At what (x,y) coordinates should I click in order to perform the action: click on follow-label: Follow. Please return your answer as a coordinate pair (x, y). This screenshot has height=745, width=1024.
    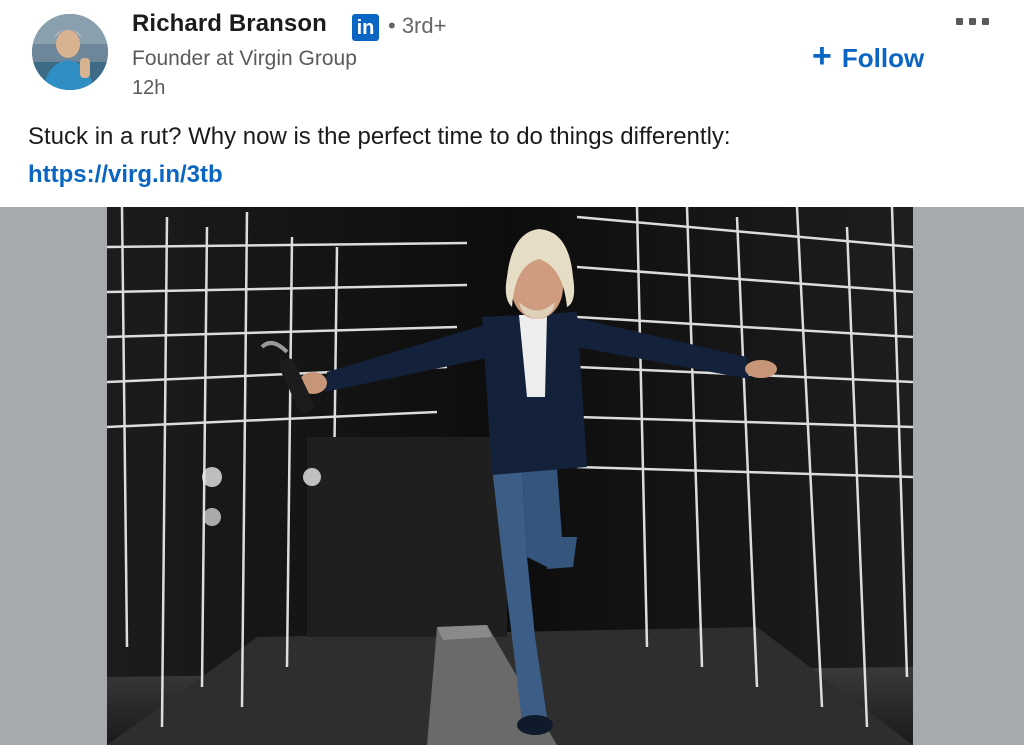
    Looking at the image, I should click on (883, 57).